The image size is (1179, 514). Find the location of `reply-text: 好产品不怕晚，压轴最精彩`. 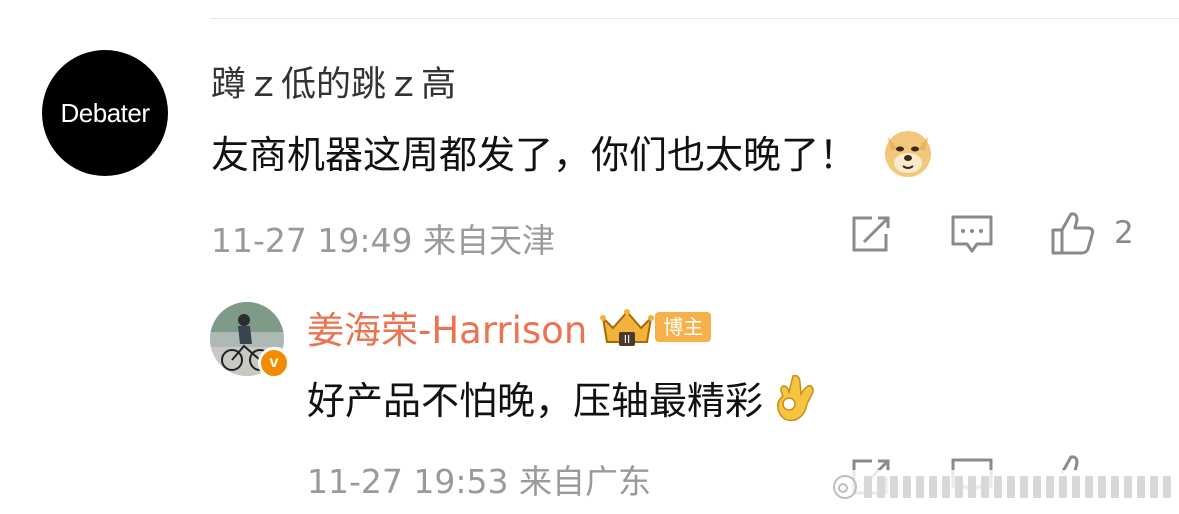

reply-text: 好产品不怕晚，压轴最精彩 is located at coordinates (564, 397).